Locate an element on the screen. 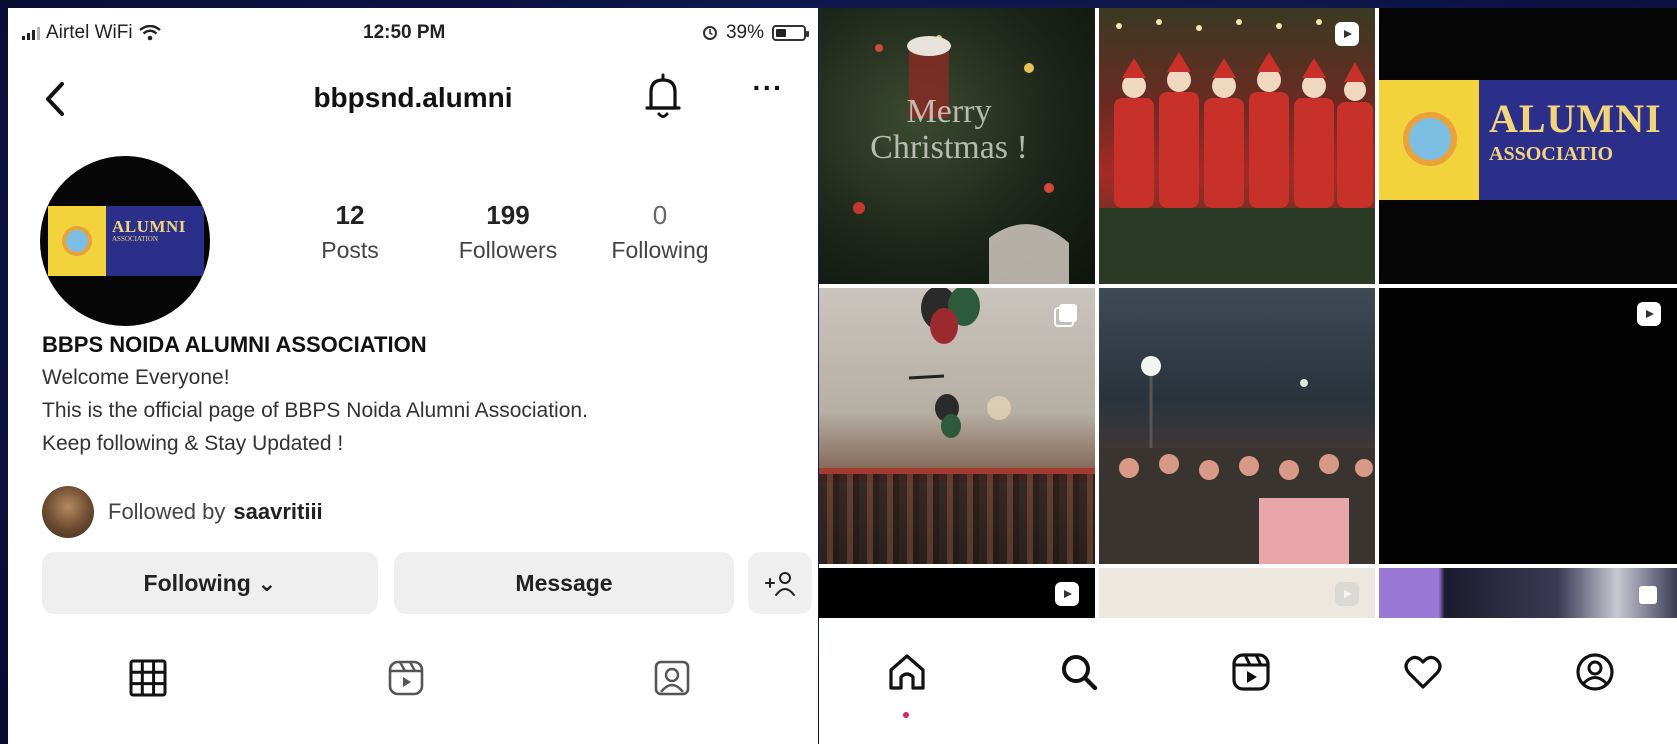  followed-by-prefix: Followed by is located at coordinates (167, 511).